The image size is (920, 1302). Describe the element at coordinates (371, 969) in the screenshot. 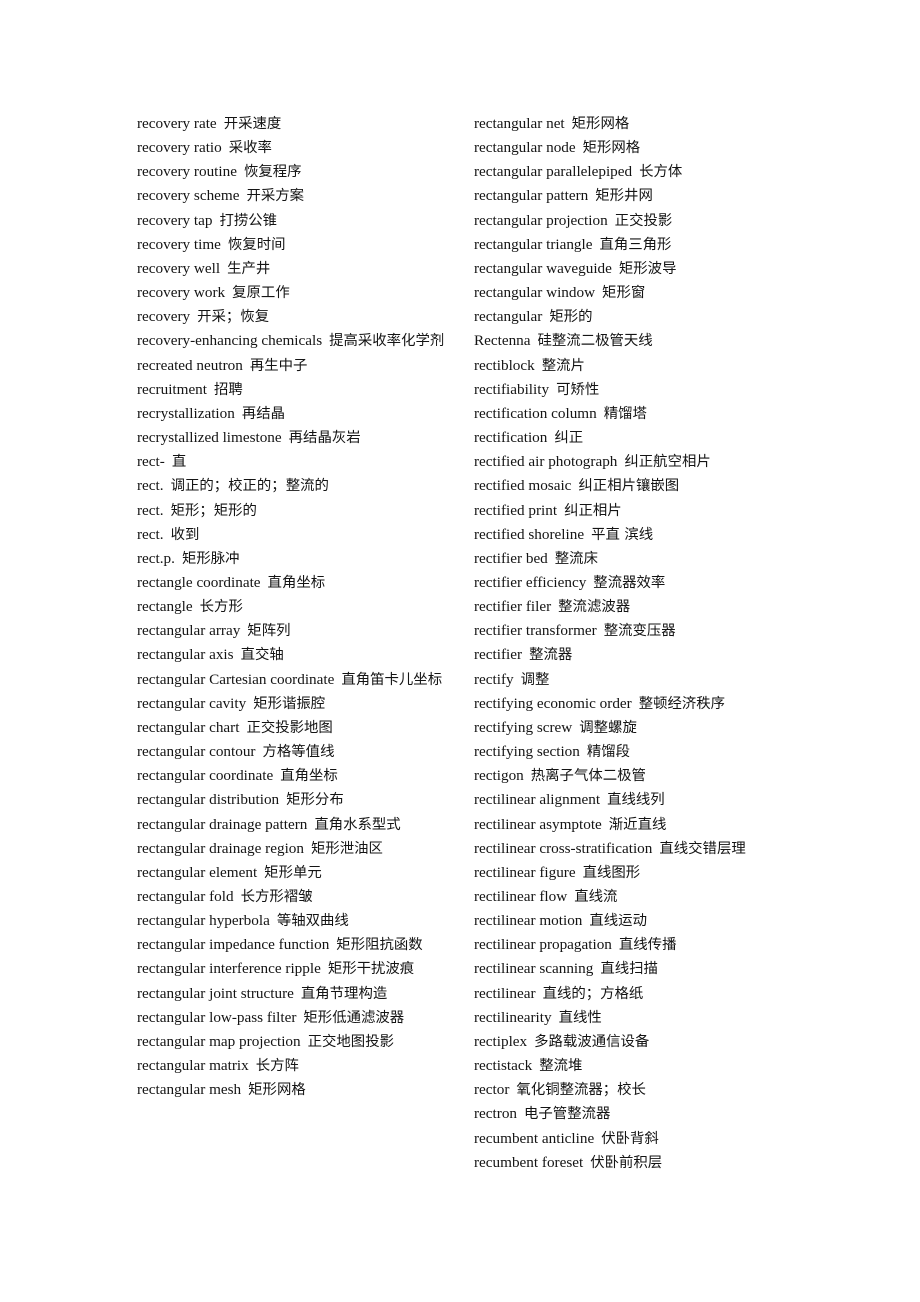

I see `entry-definition: 矩形干扰波痕` at that location.